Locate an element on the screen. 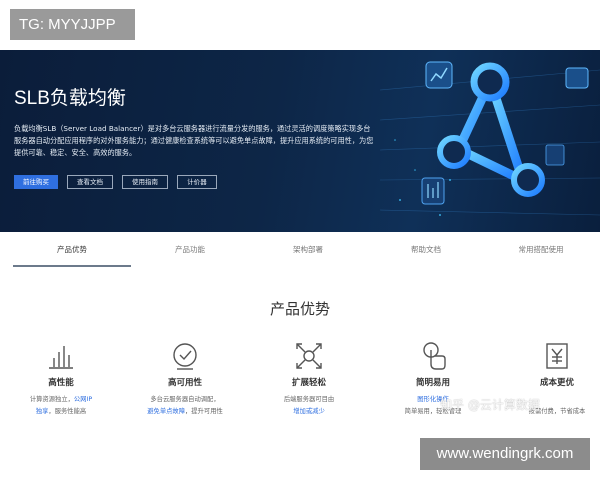  feature-easy-scaling: 扩展轻松 后端服务器可目由 增加或减少 is located at coordinates (309, 379).